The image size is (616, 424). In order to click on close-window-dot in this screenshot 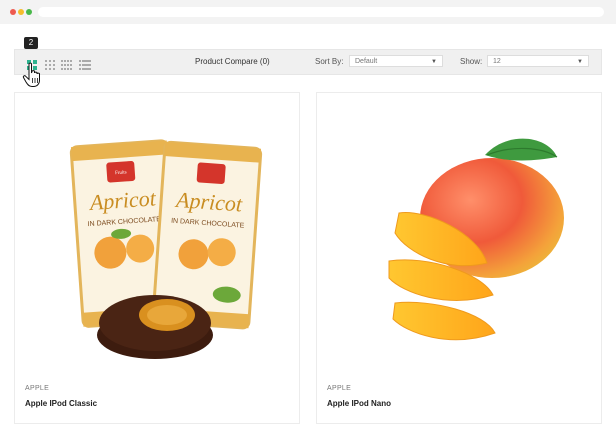, I will do `click(13, 12)`.